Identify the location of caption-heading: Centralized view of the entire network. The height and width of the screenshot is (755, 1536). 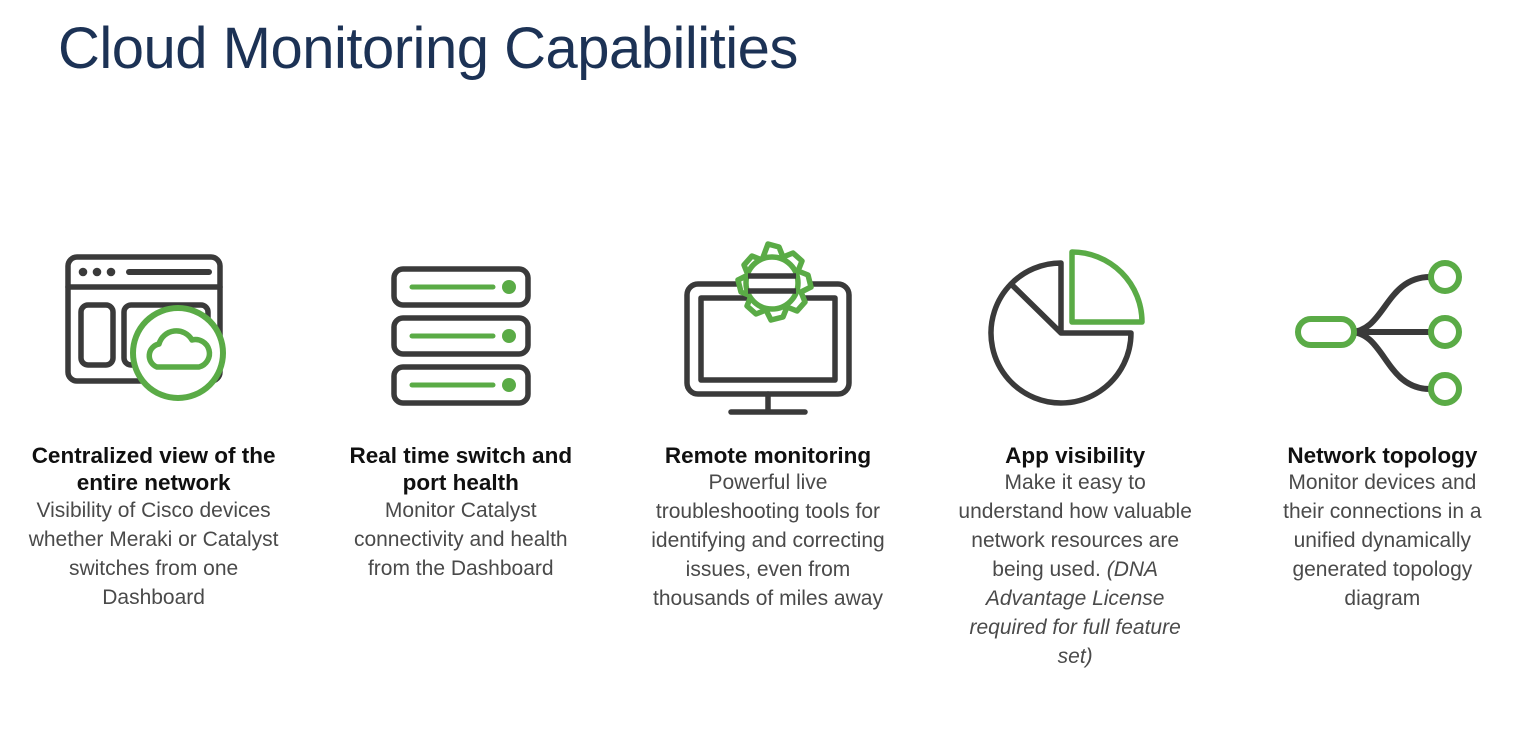
(153, 469).